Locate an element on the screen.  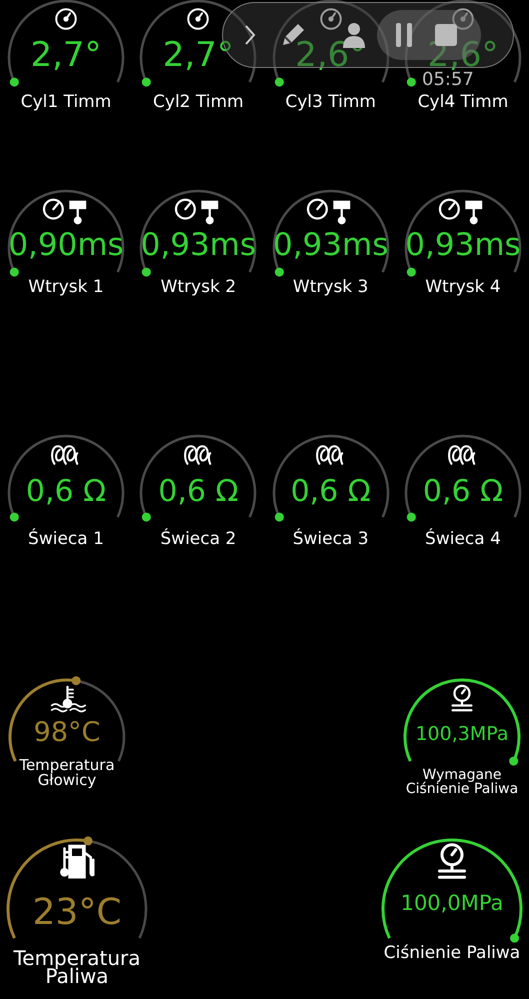
gauge-label: Wymagane Ciśnienie Paliwa is located at coordinates (462, 782).